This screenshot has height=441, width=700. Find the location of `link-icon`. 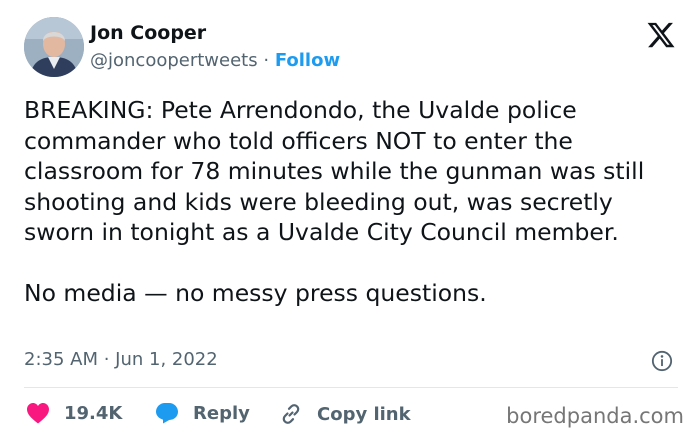

link-icon is located at coordinates (291, 414).